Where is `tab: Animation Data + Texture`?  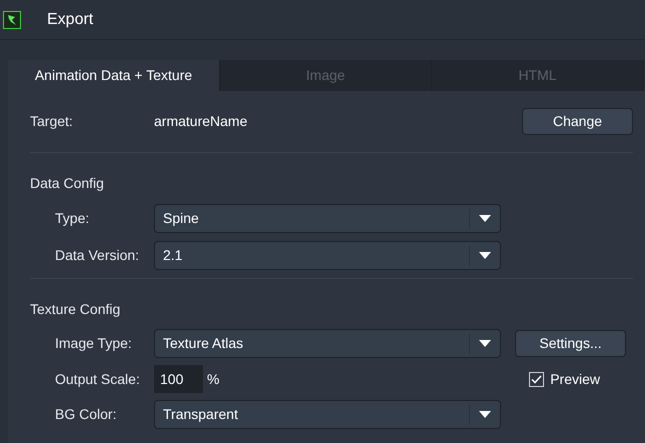
tab: Animation Data + Texture is located at coordinates (114, 75).